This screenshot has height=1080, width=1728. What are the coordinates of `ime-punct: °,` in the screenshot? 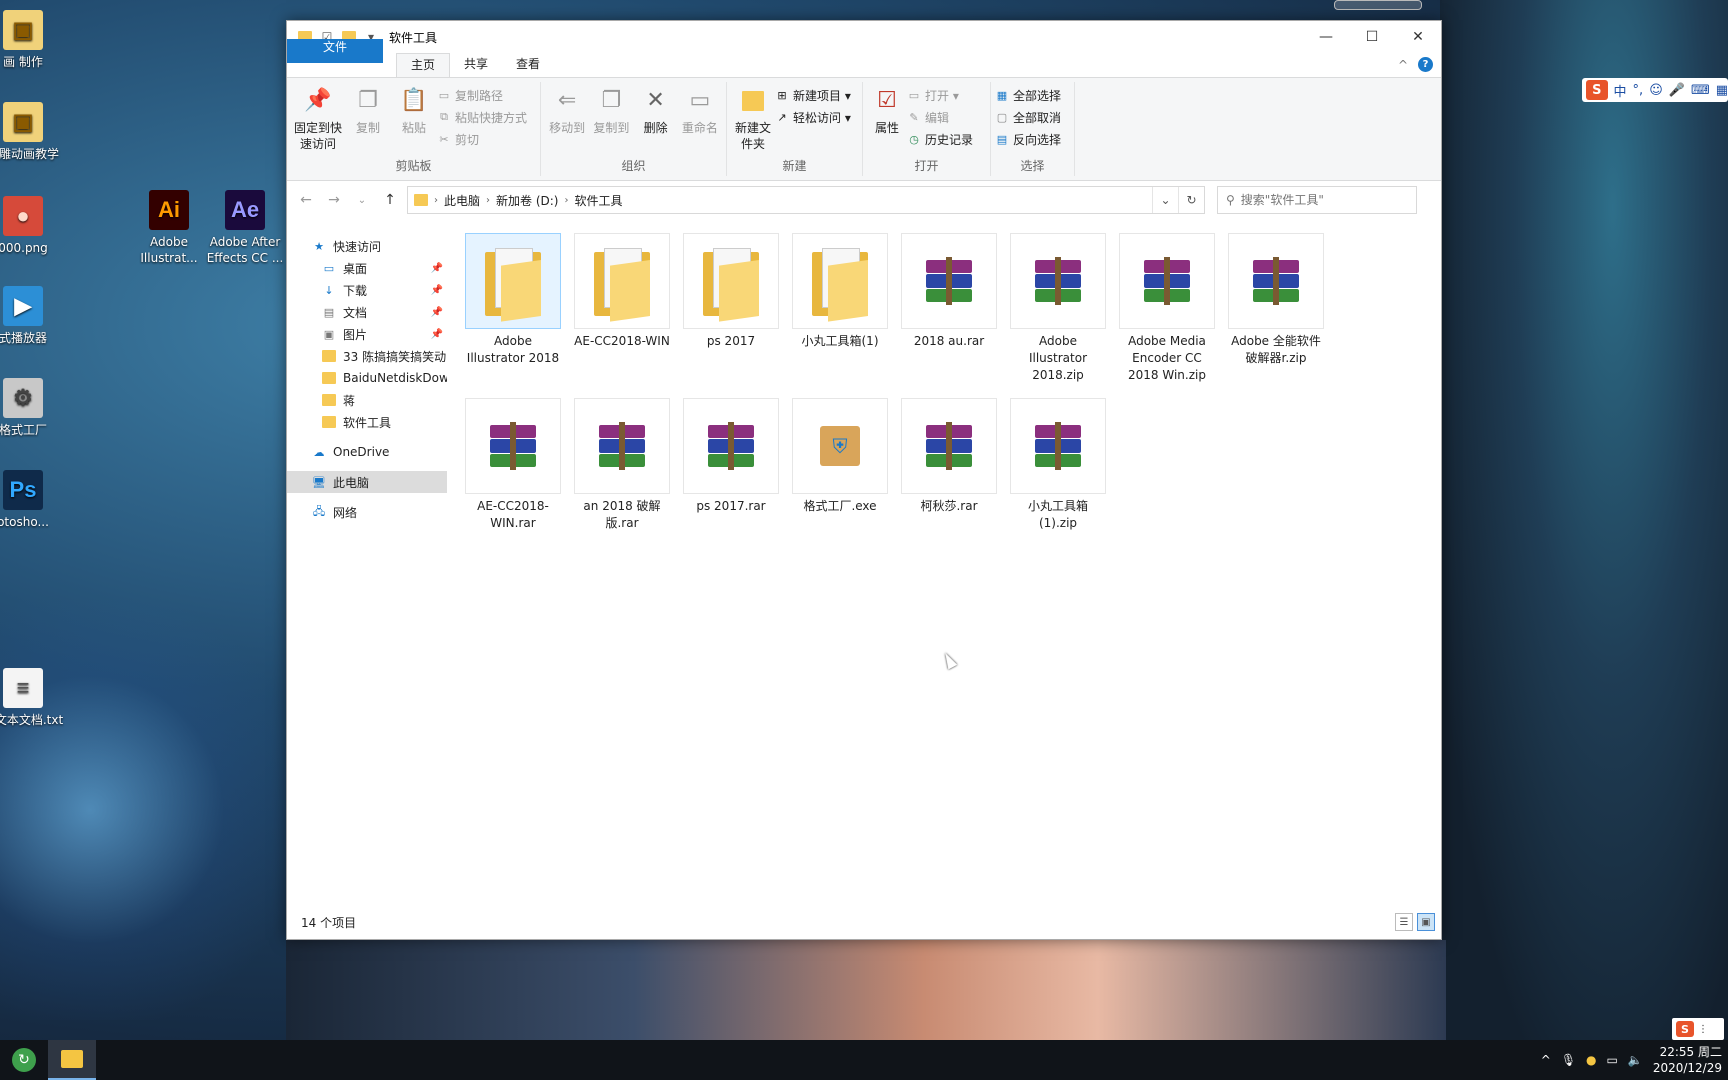 It's located at (1638, 90).